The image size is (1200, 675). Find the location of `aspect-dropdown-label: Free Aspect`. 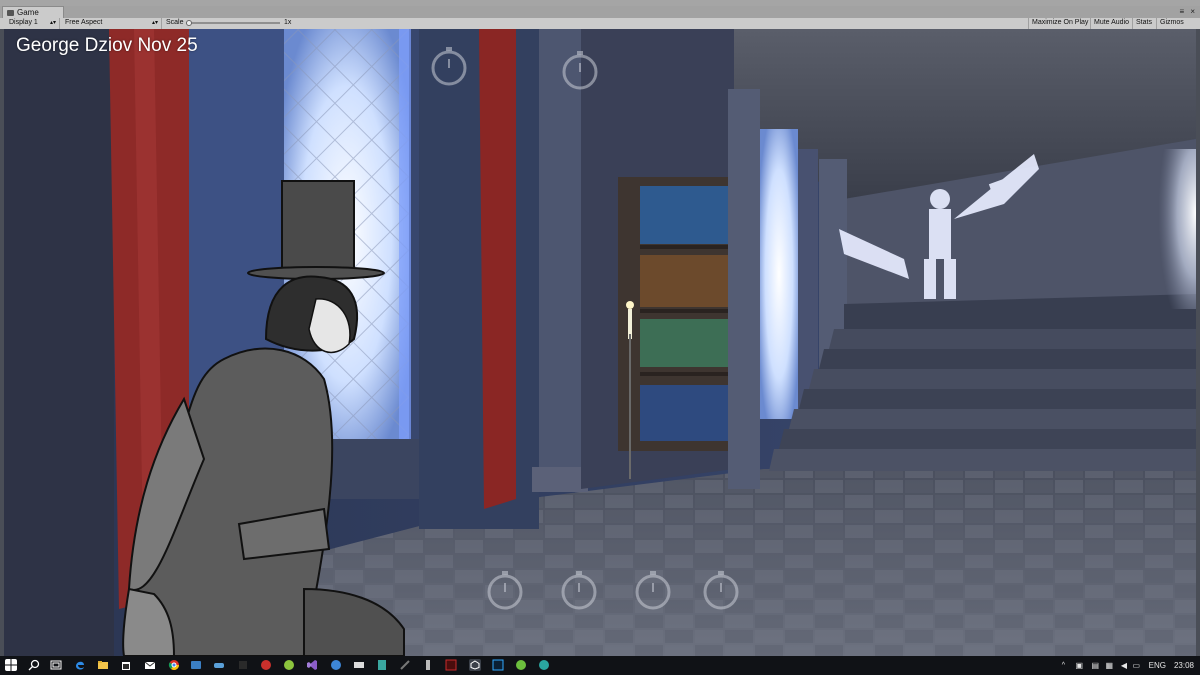

aspect-dropdown-label: Free Aspect is located at coordinates (84, 22).